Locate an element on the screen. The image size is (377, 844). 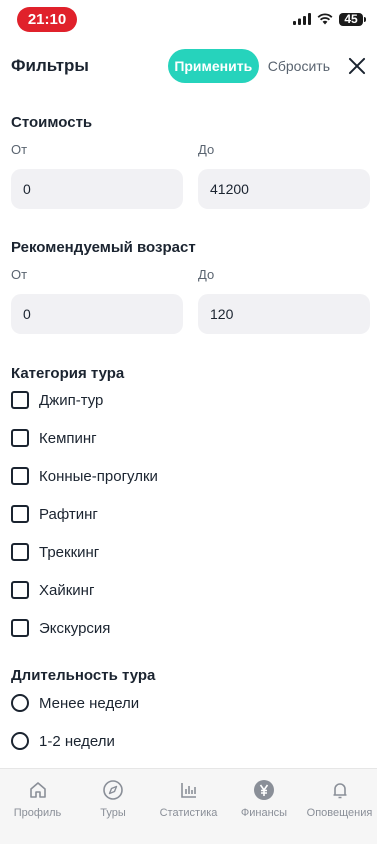
duration-label: 1-2 недели is located at coordinates (77, 741).